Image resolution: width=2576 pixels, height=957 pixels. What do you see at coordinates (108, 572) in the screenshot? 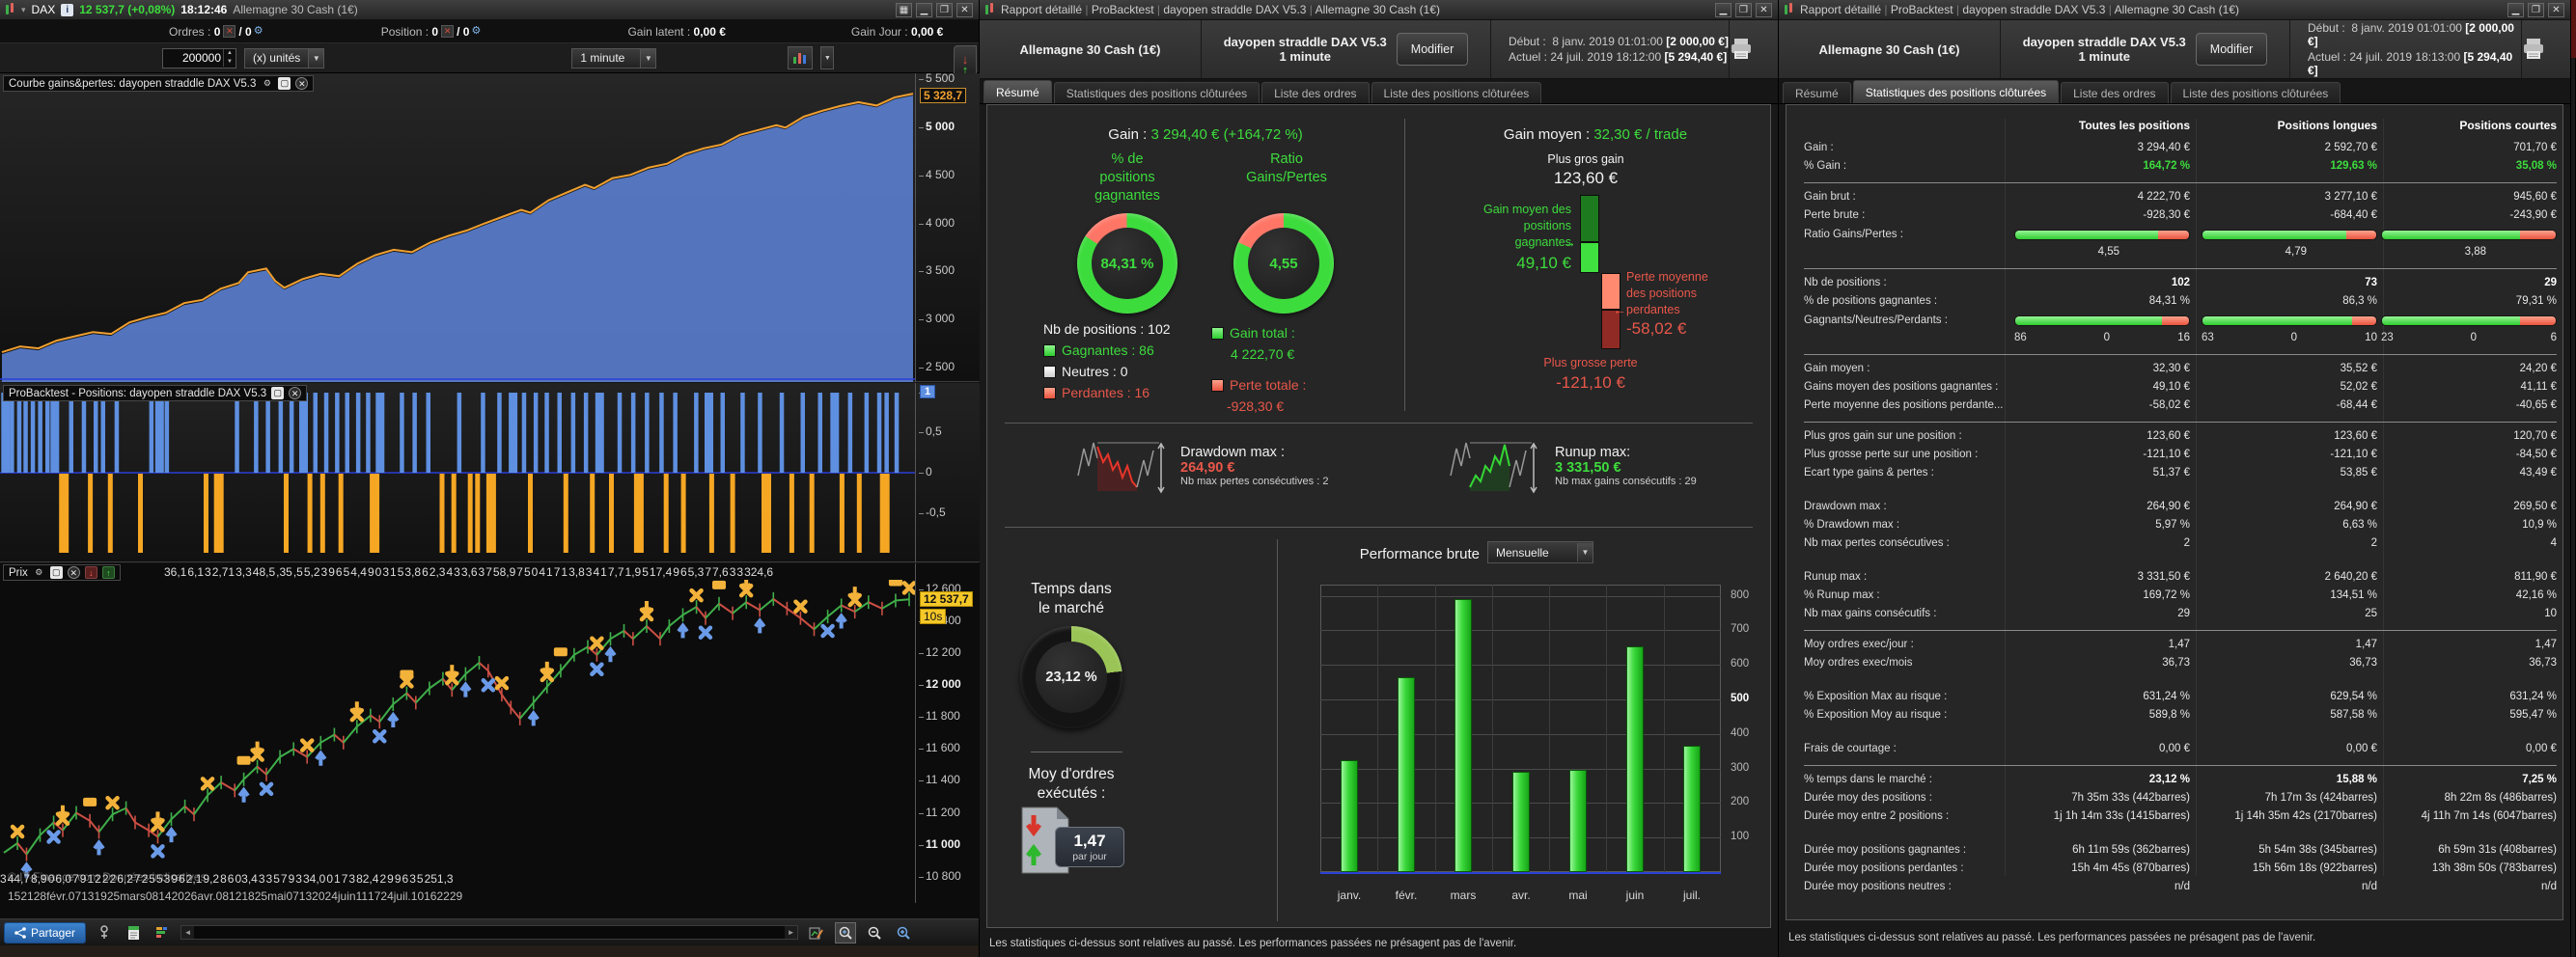
I see `buy-marker-icon: ↑` at bounding box center [108, 572].